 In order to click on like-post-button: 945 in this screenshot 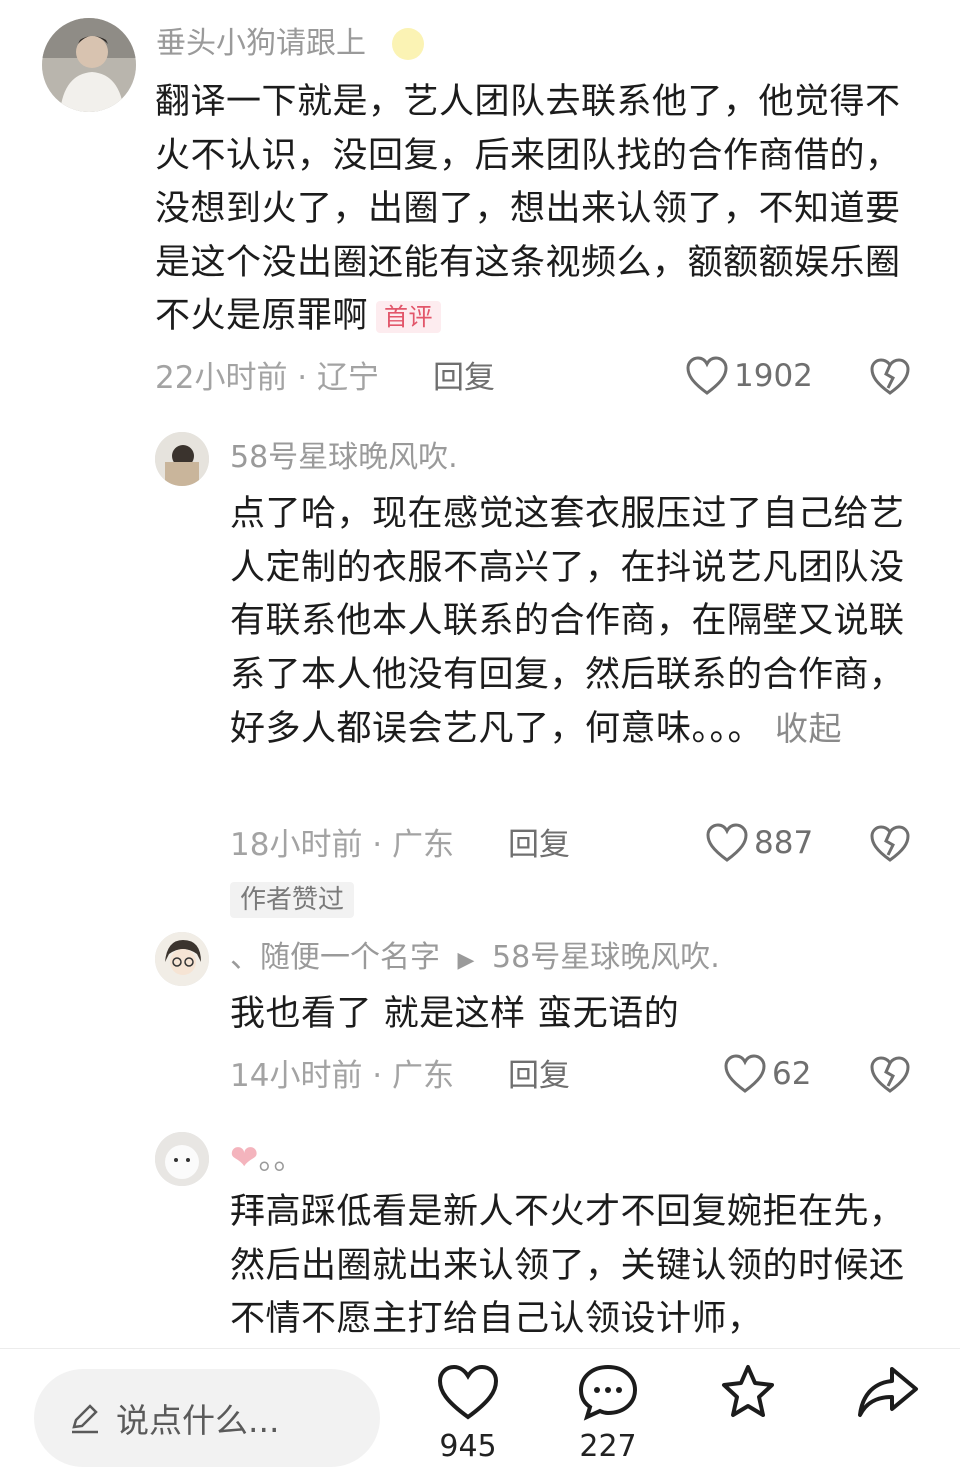, I will do `click(468, 1413)`.